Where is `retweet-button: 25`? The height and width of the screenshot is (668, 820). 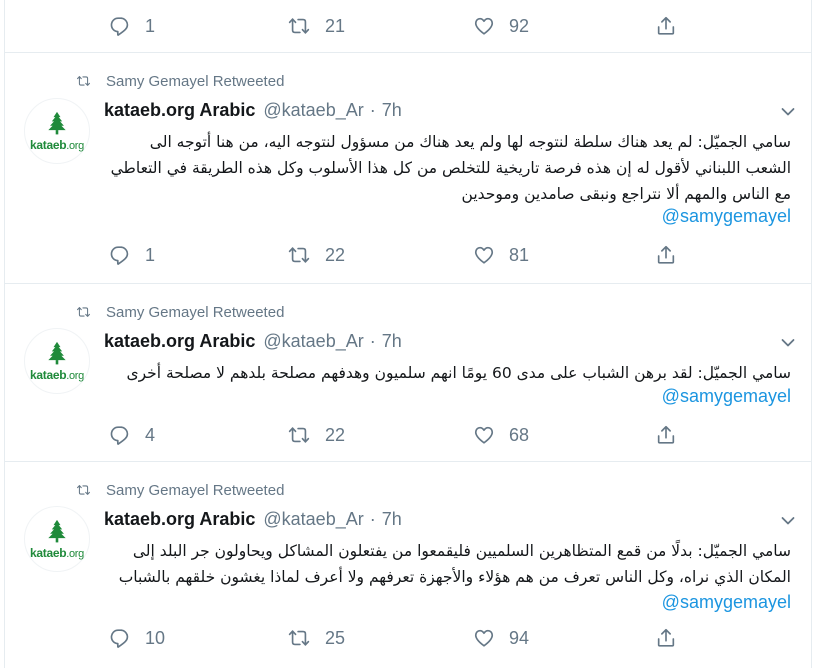
retweet-button: 25 is located at coordinates (316, 638).